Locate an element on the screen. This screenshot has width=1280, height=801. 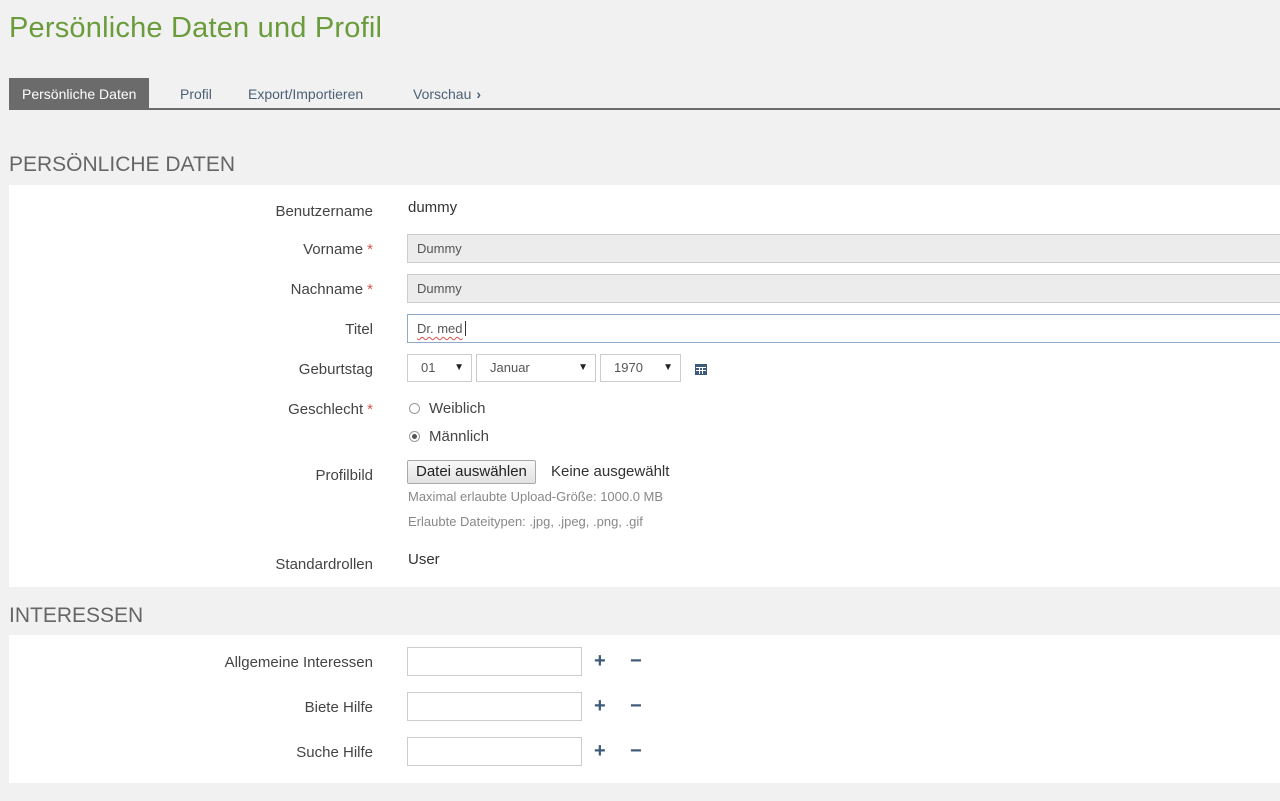
lastname-label: Nachname * is located at coordinates (332, 289).